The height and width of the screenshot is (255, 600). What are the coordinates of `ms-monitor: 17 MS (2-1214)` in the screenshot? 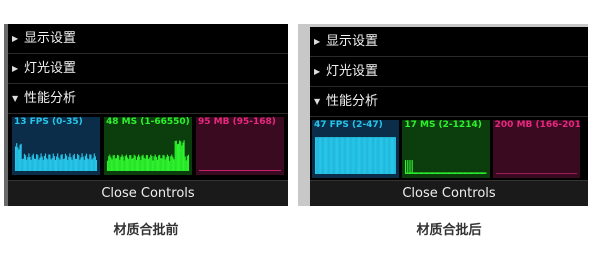 It's located at (446, 149).